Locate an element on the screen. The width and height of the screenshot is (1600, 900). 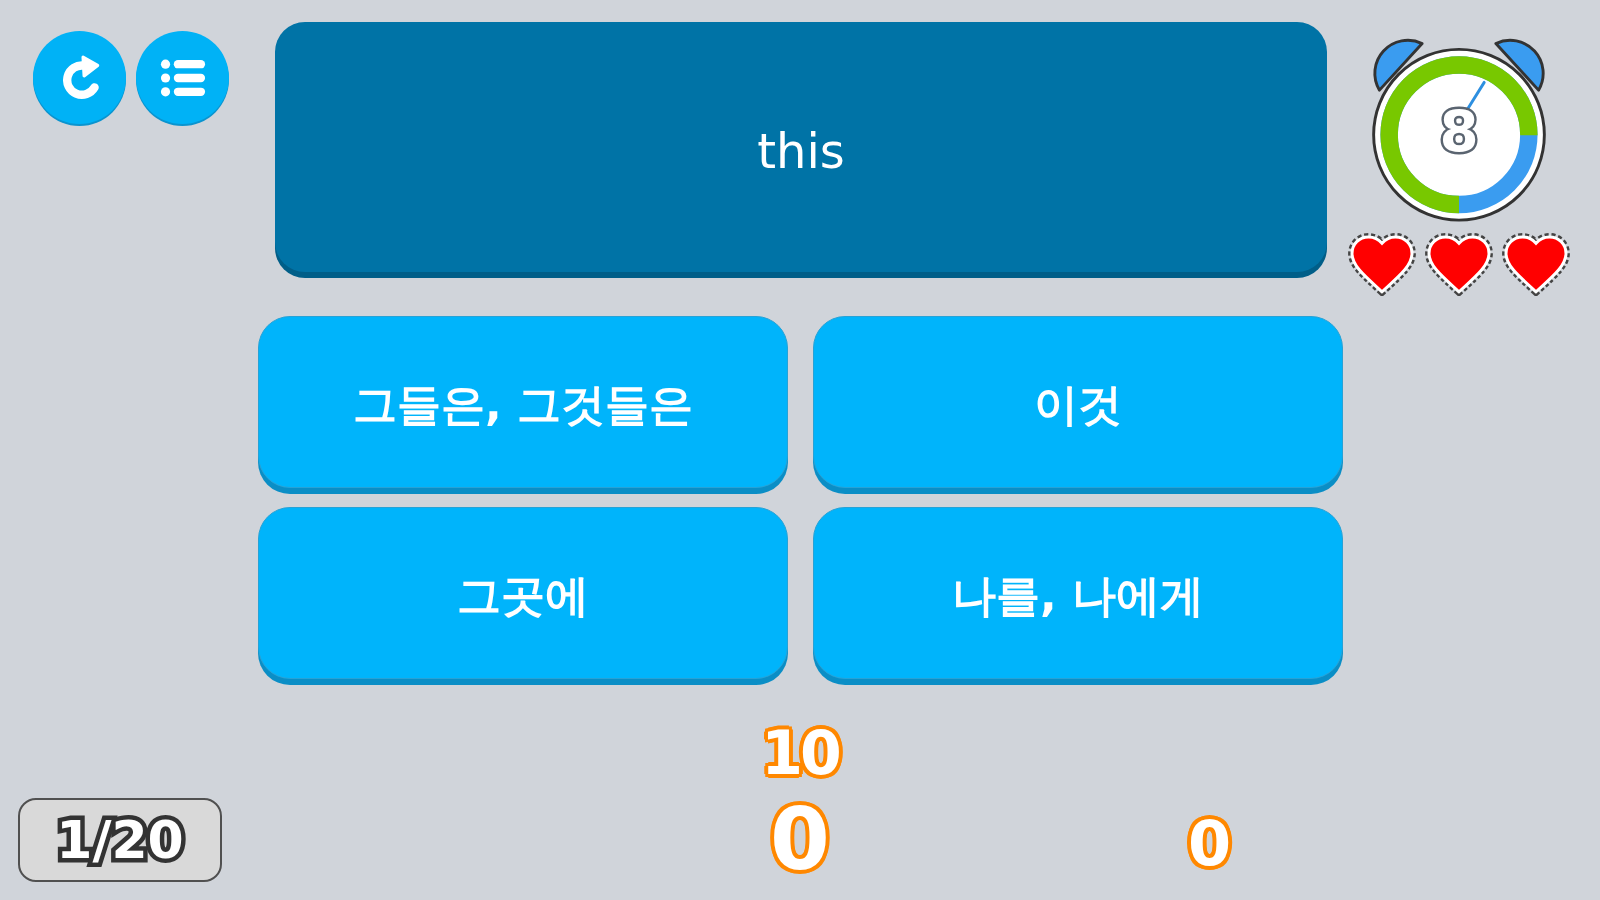
refresh-icon is located at coordinates (81, 77).